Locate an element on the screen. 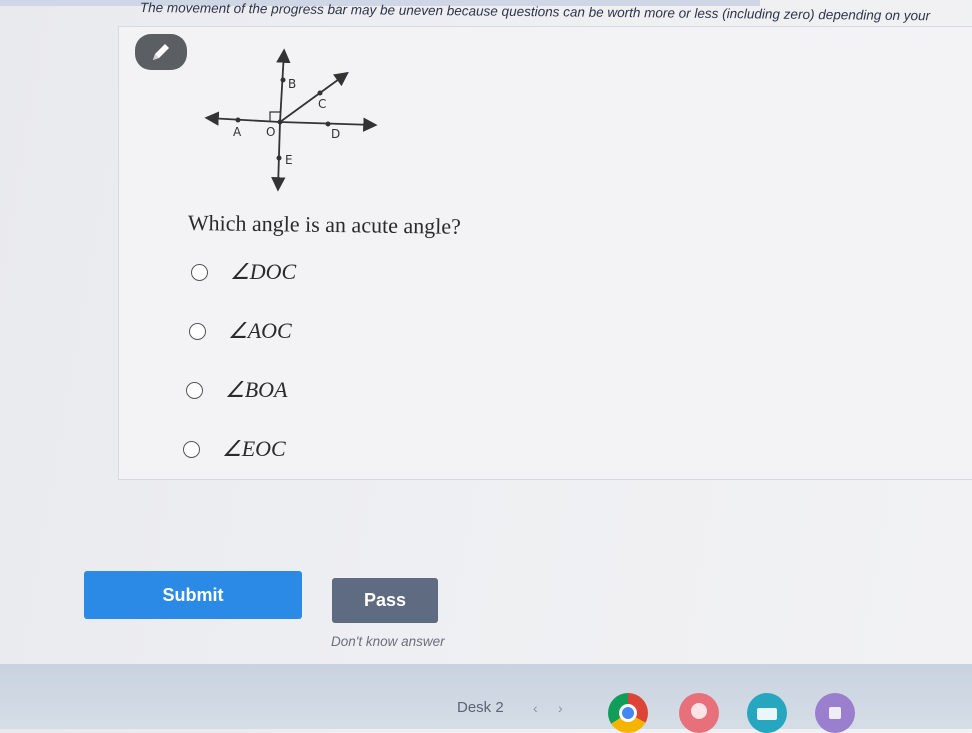 Image resolution: width=972 pixels, height=733 pixels. chevron-left-icon: ‹ is located at coordinates (535, 708).